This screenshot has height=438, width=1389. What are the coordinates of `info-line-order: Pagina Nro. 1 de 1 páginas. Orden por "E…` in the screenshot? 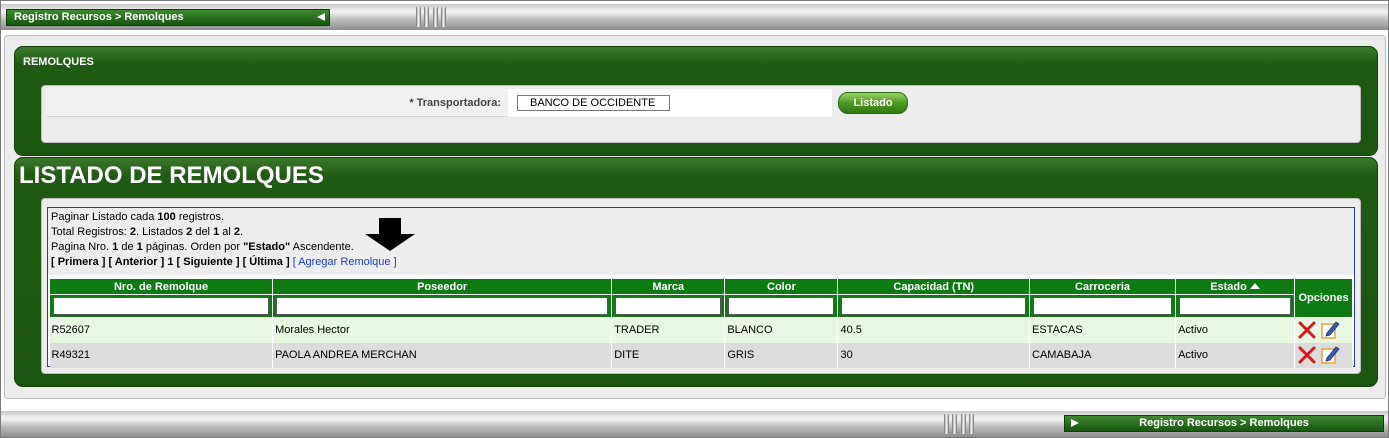 It's located at (202, 247).